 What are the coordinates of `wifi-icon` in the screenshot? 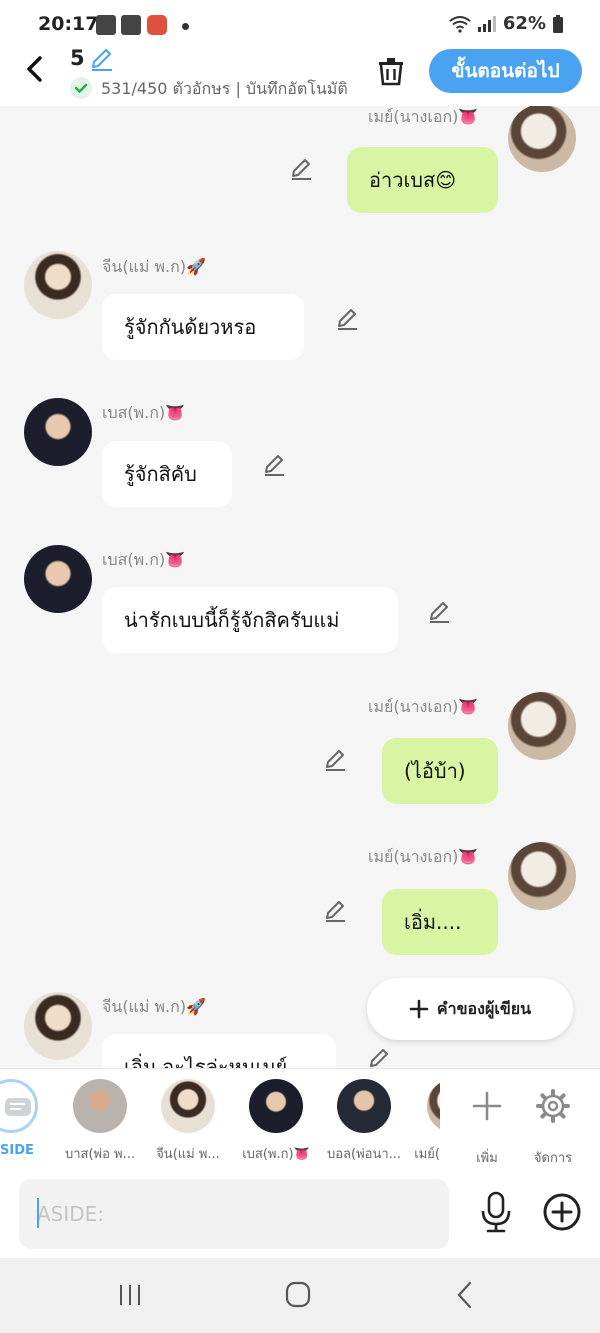 It's located at (460, 24).